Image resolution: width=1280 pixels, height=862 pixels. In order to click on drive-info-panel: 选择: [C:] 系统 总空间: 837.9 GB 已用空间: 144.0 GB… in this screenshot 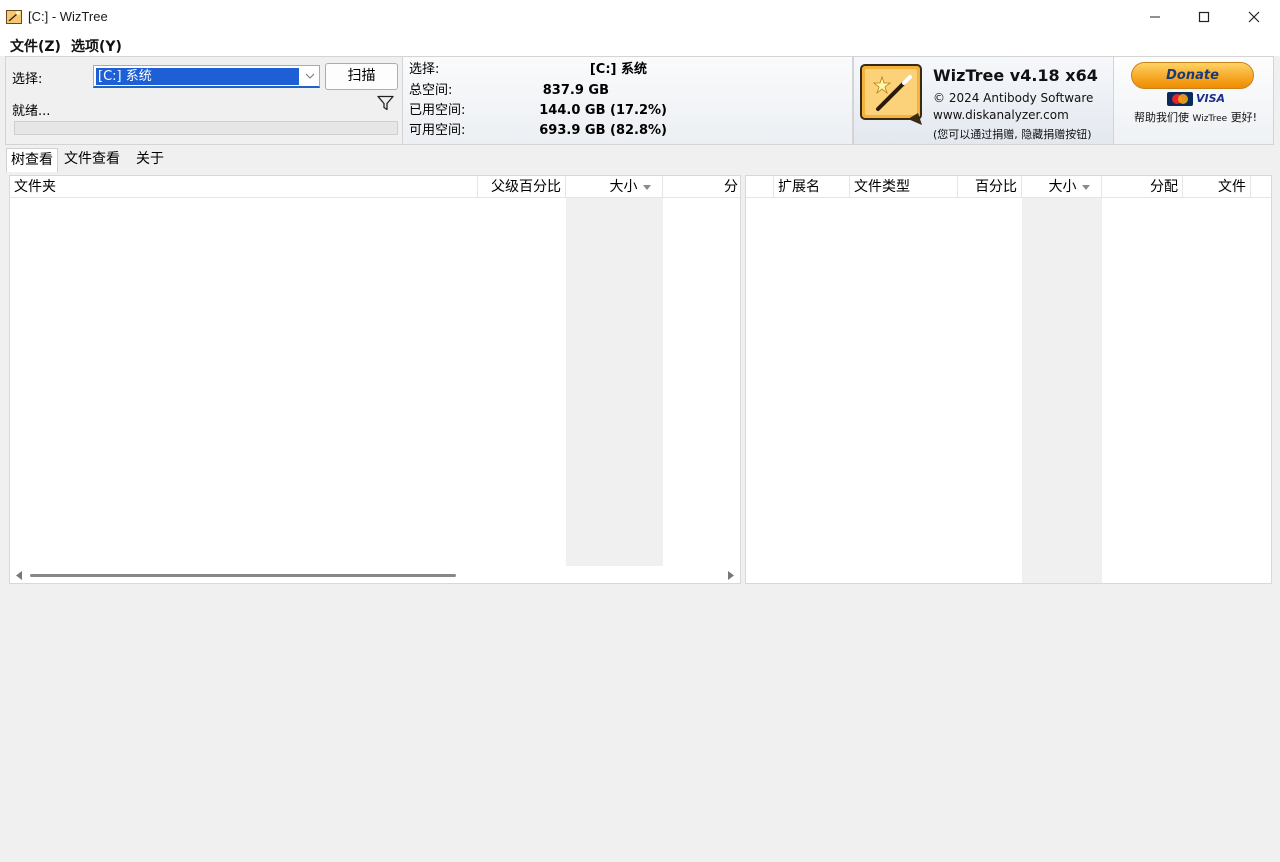, I will do `click(627, 100)`.